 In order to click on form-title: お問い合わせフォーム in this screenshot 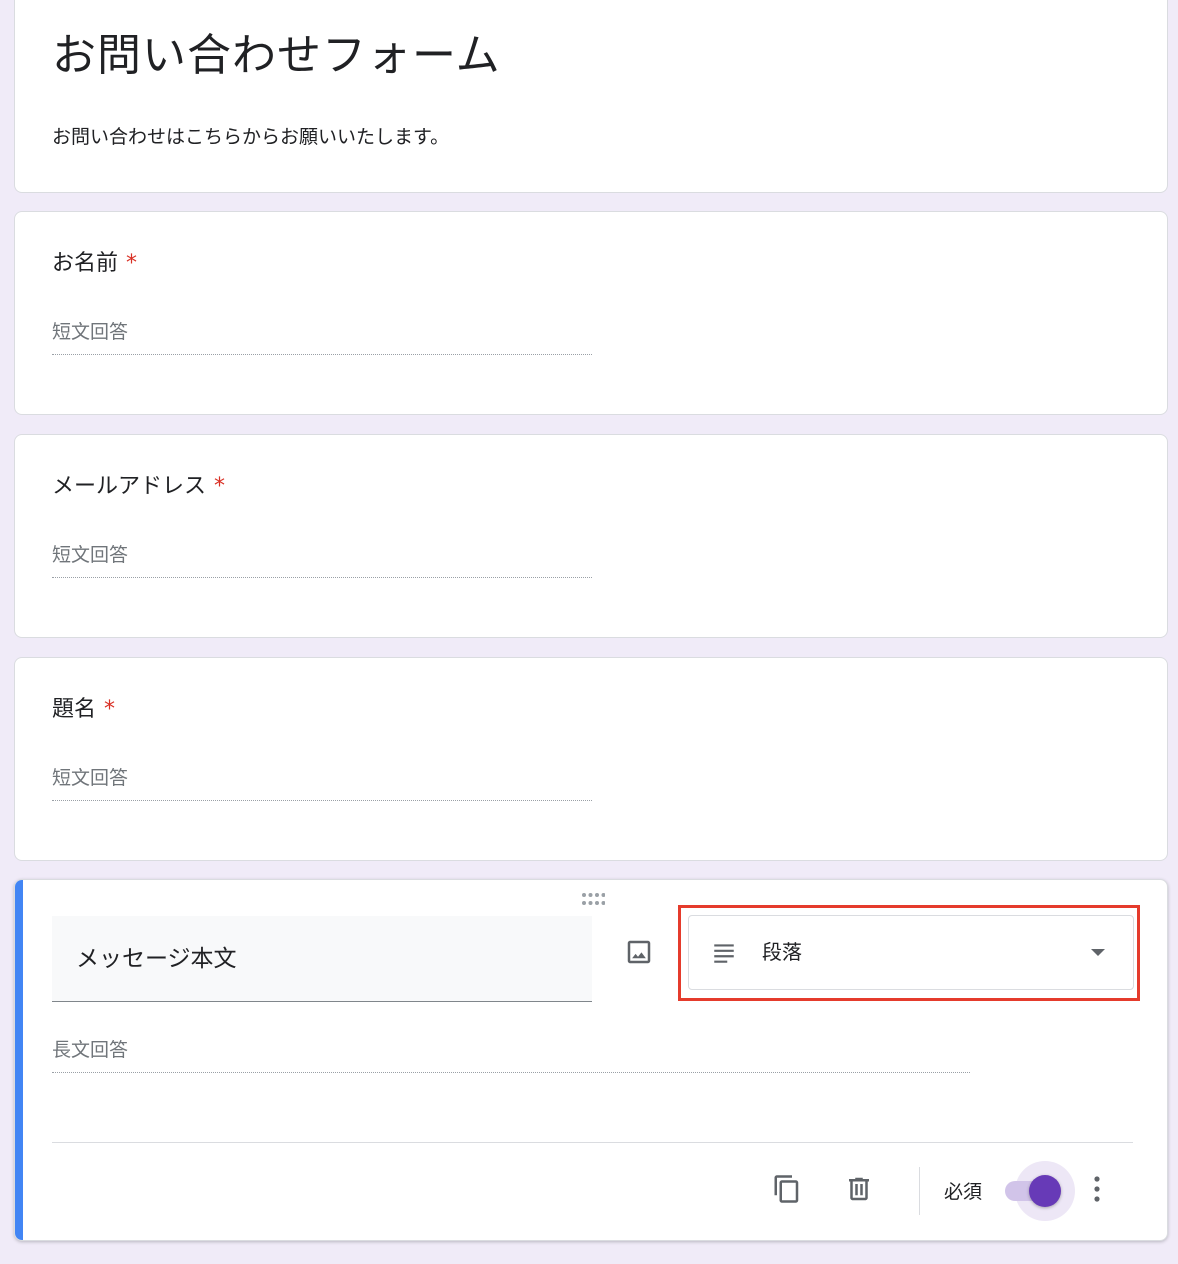, I will do `click(276, 56)`.